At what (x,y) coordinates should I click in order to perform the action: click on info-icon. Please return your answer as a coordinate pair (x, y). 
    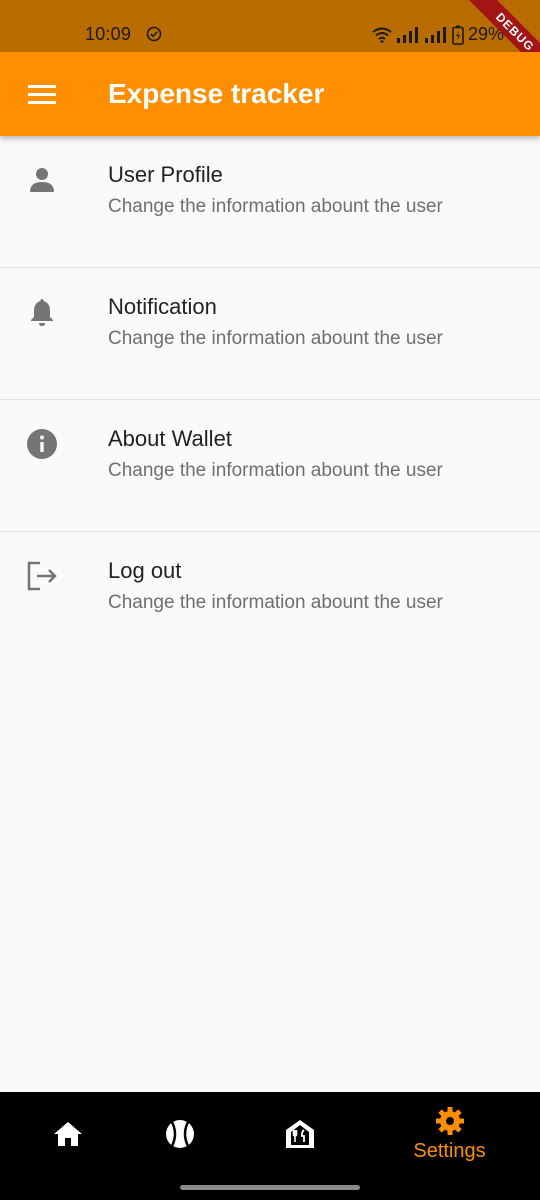
    Looking at the image, I should click on (42, 444).